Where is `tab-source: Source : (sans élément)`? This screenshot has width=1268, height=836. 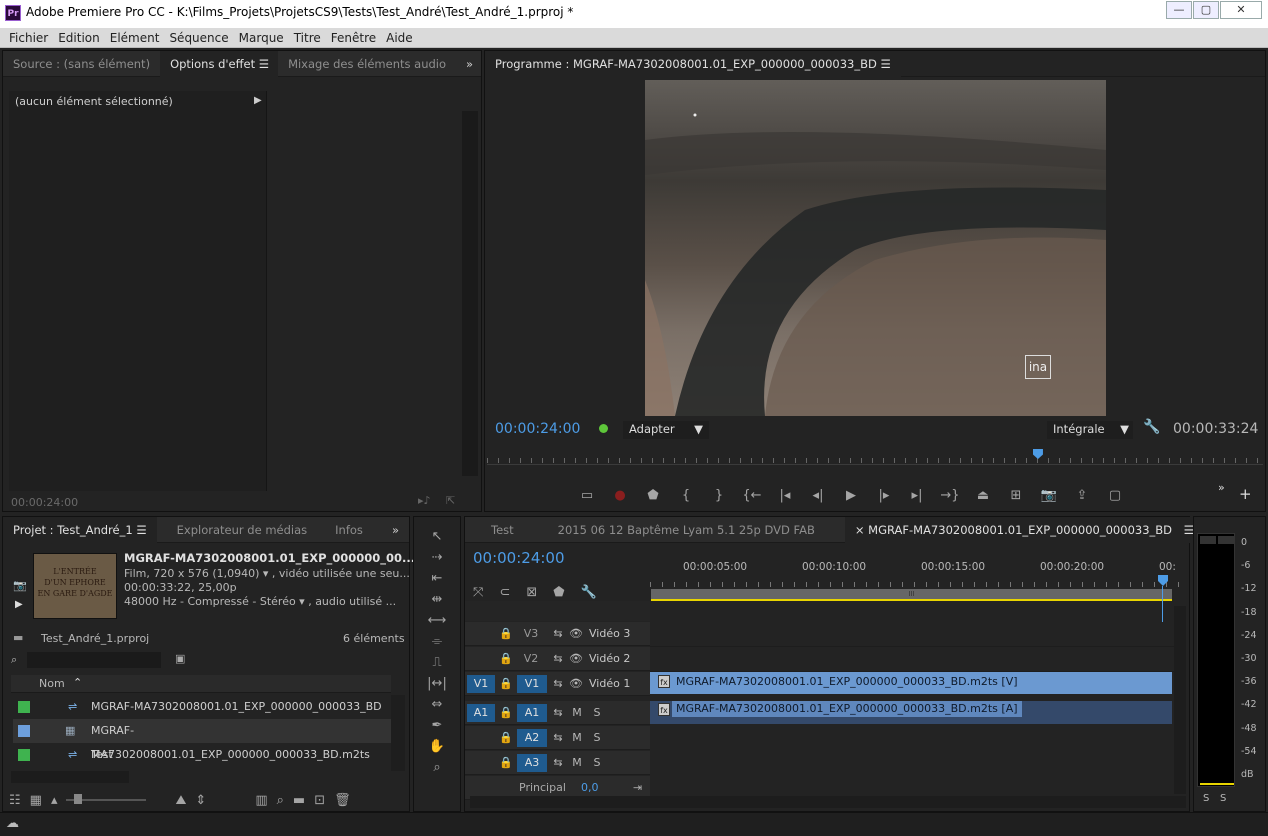
tab-source: Source : (sans élément) is located at coordinates (81, 64).